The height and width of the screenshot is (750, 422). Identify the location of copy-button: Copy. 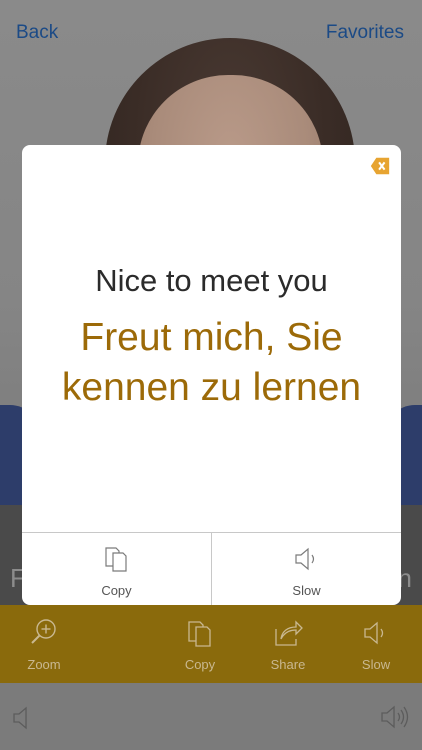
(116, 569).